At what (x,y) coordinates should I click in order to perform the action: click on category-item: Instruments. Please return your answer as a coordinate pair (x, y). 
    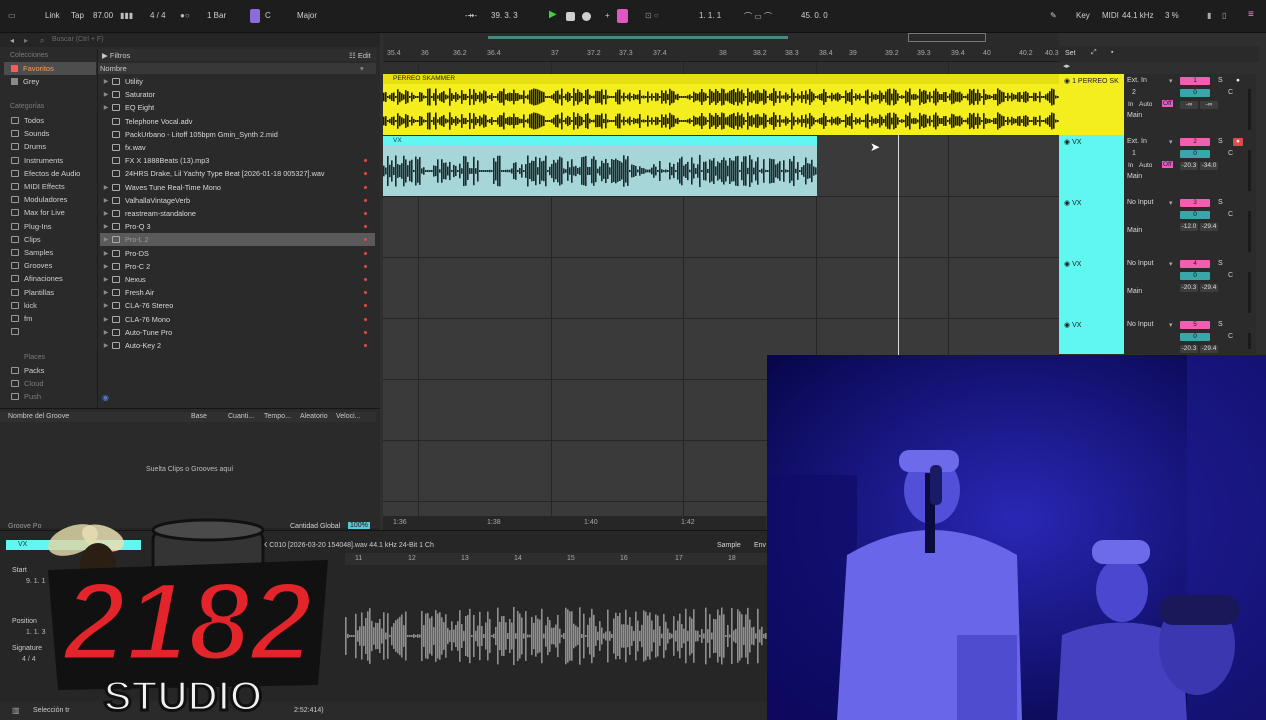
    Looking at the image, I should click on (50, 160).